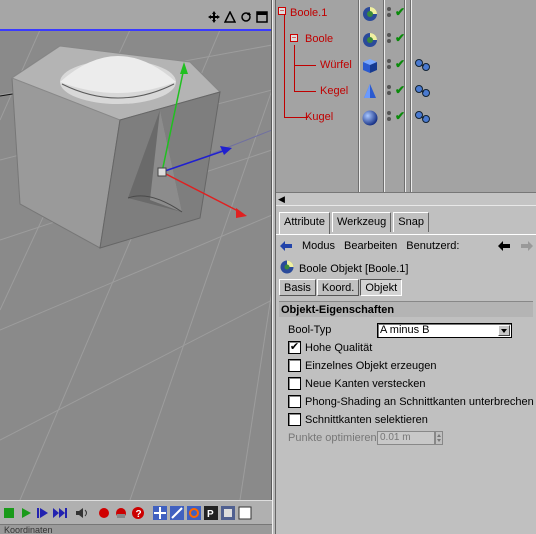 The width and height of the screenshot is (536, 534). I want to click on menu-bearbeiten: Bearbeiten, so click(370, 246).